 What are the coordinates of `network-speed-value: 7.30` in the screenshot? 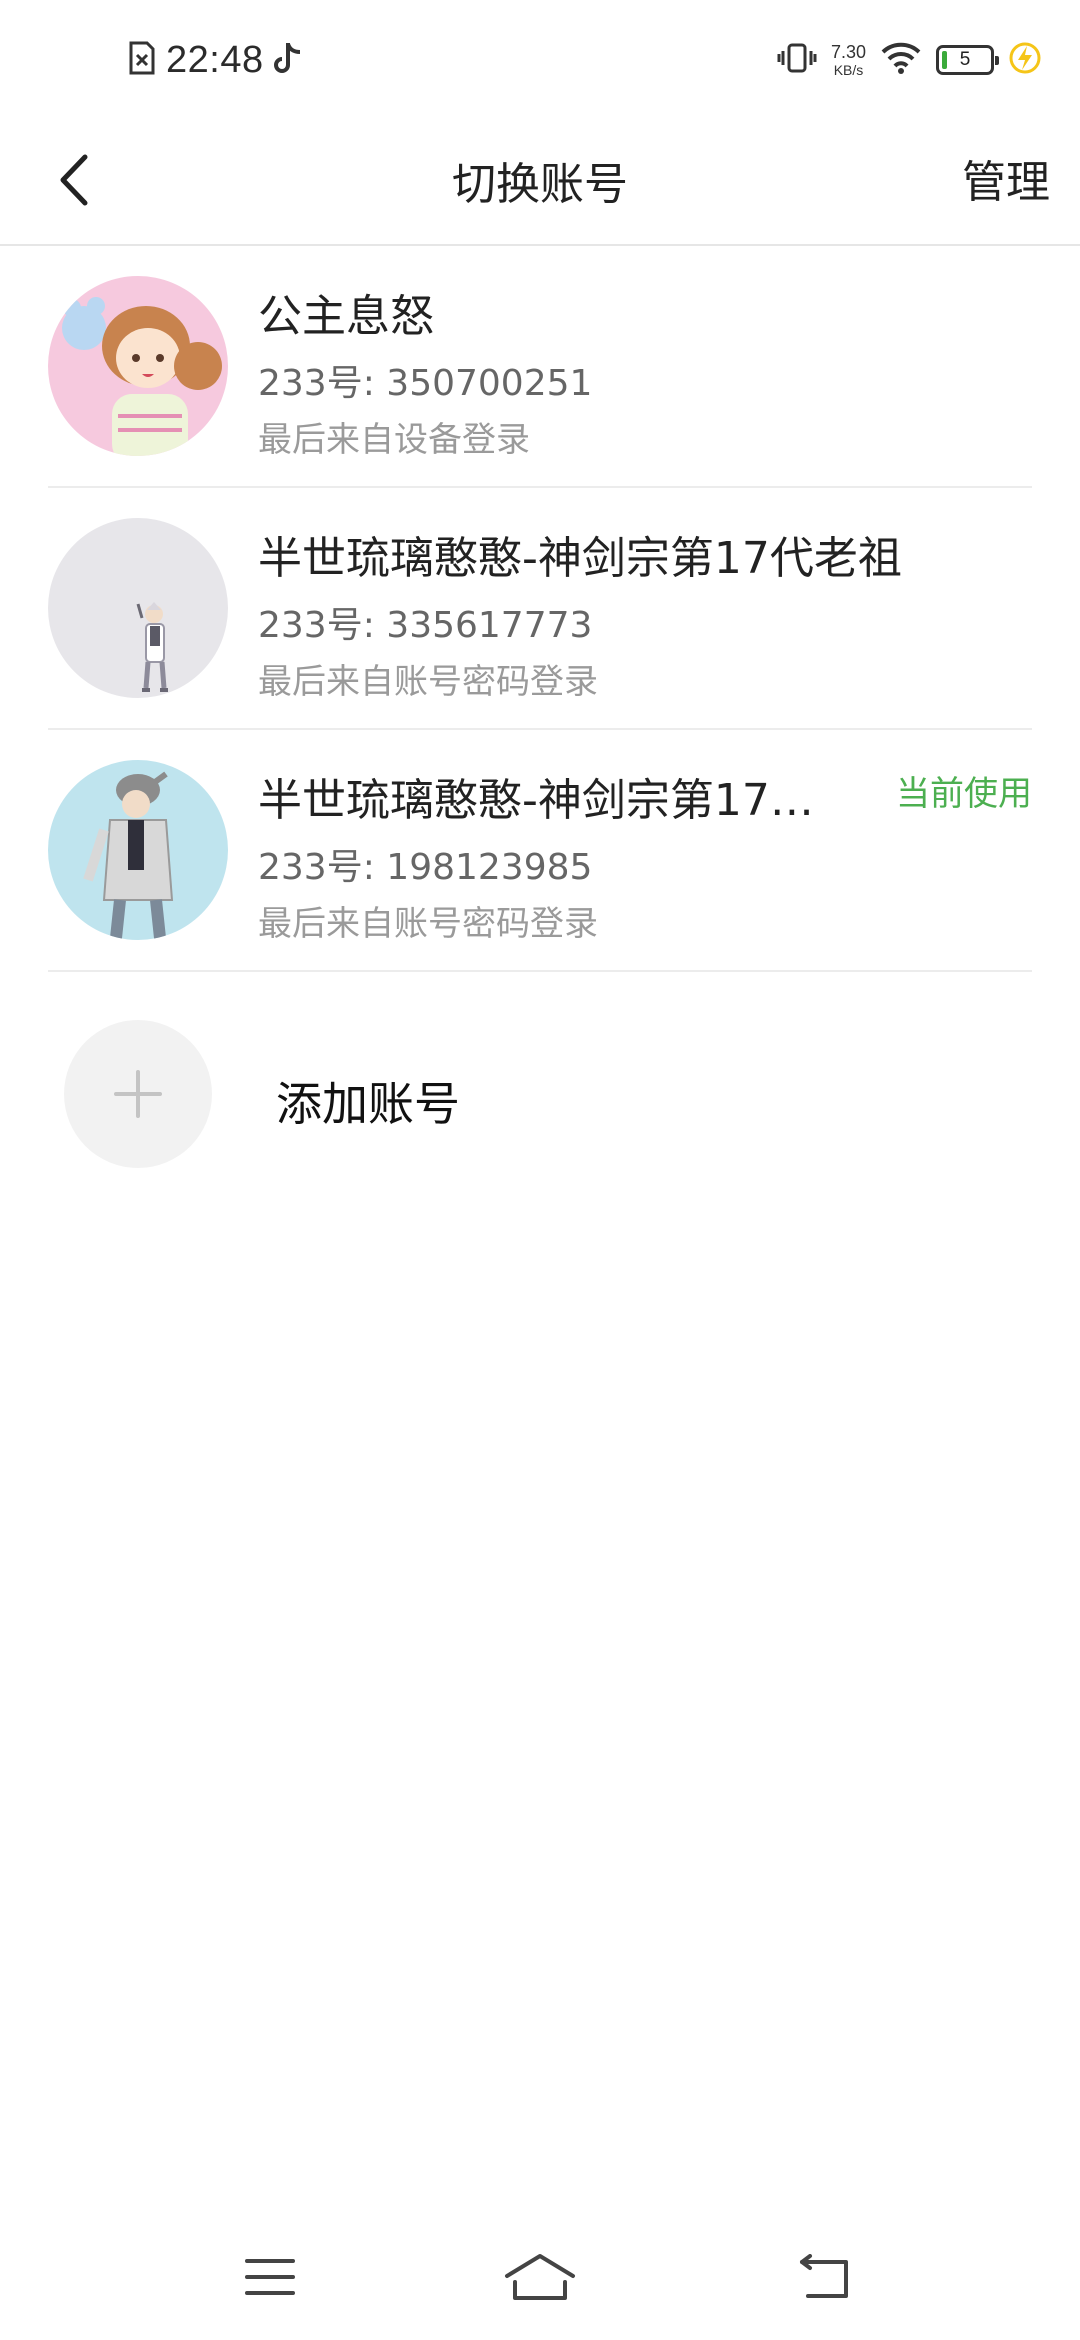 It's located at (848, 52).